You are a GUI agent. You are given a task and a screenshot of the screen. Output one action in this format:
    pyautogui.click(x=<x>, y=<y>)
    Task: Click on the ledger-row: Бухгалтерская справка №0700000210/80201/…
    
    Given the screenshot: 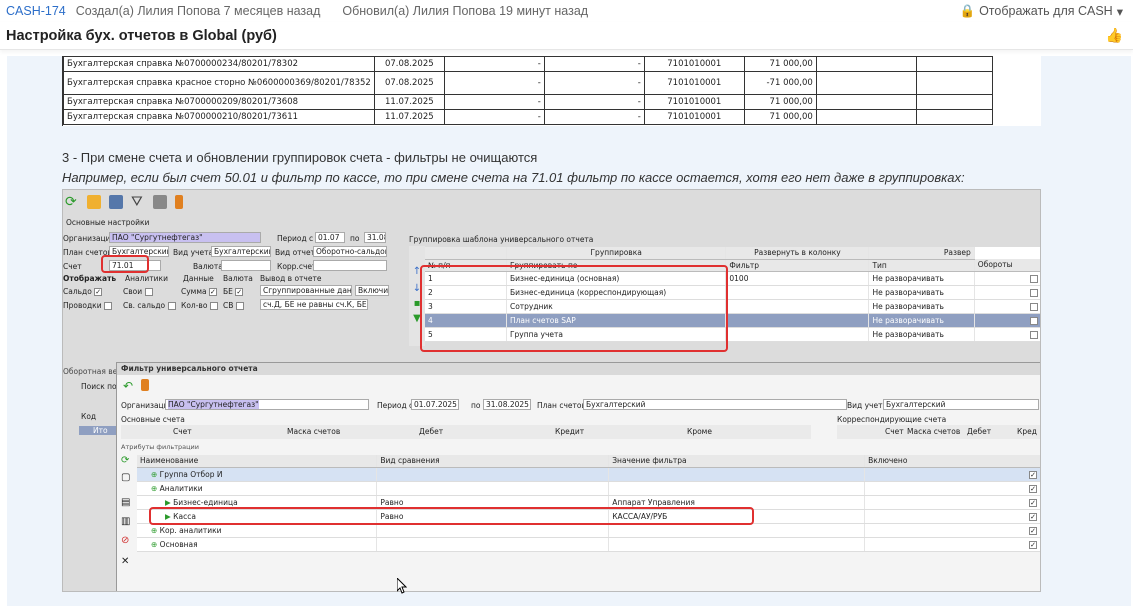 What is the action you would take?
    pyautogui.click(x=528, y=117)
    